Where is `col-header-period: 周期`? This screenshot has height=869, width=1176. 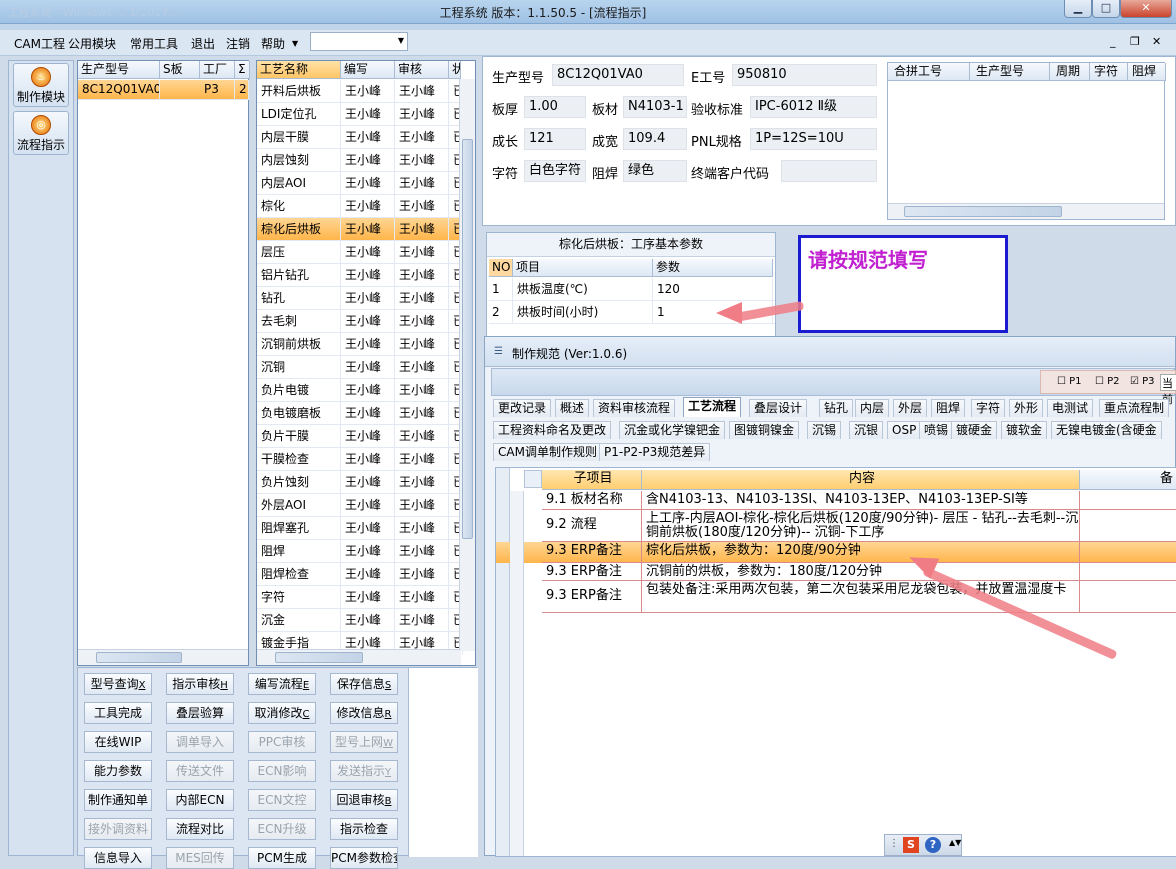 col-header-period: 周期 is located at coordinates (1070, 72).